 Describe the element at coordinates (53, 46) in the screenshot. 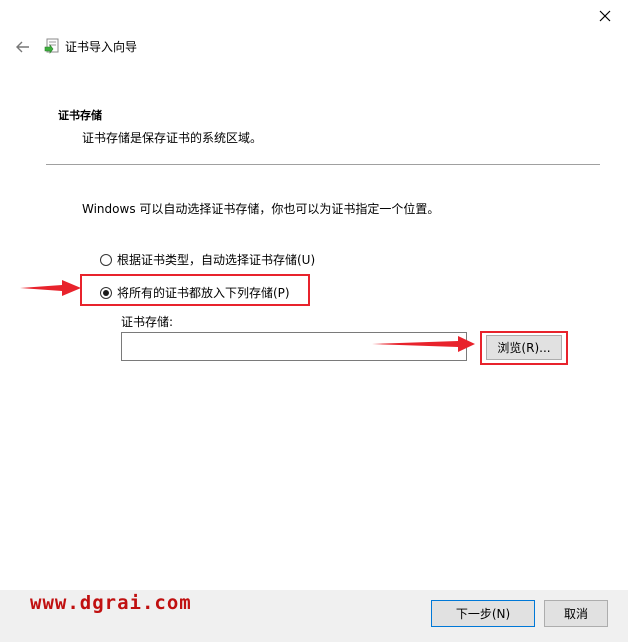

I see `certificate-icon` at that location.